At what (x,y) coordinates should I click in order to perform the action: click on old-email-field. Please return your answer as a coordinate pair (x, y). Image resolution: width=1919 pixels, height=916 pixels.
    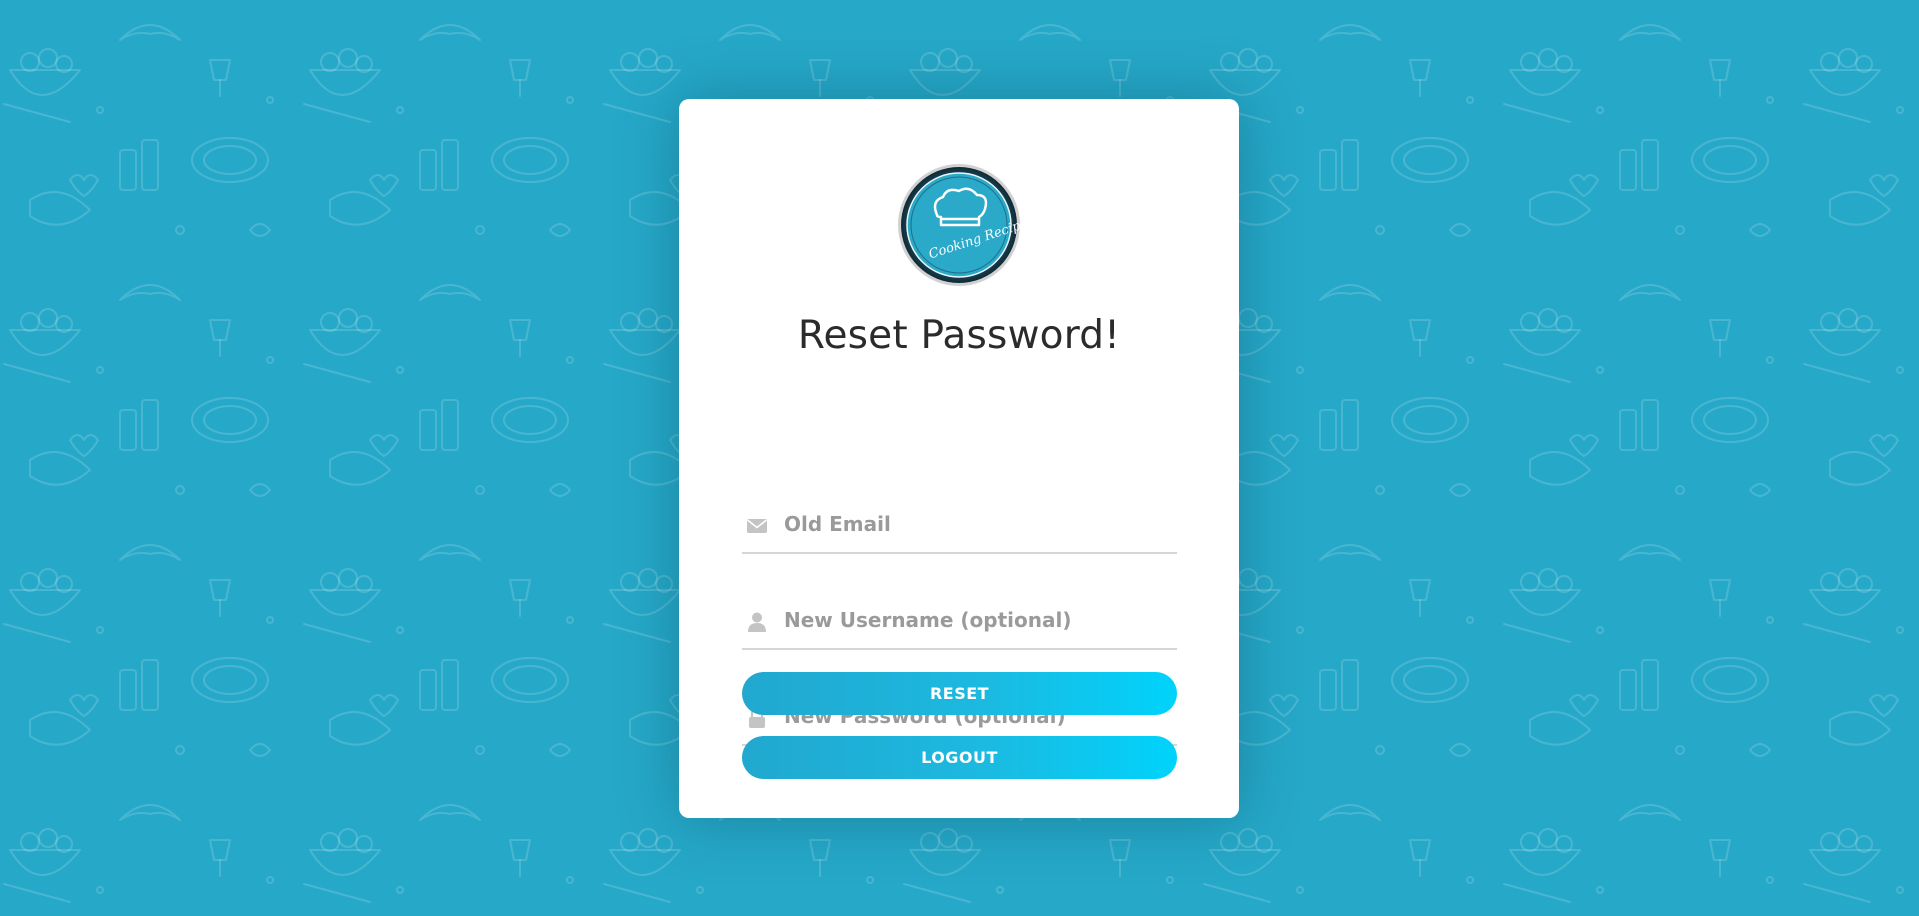
    Looking at the image, I should click on (959, 523).